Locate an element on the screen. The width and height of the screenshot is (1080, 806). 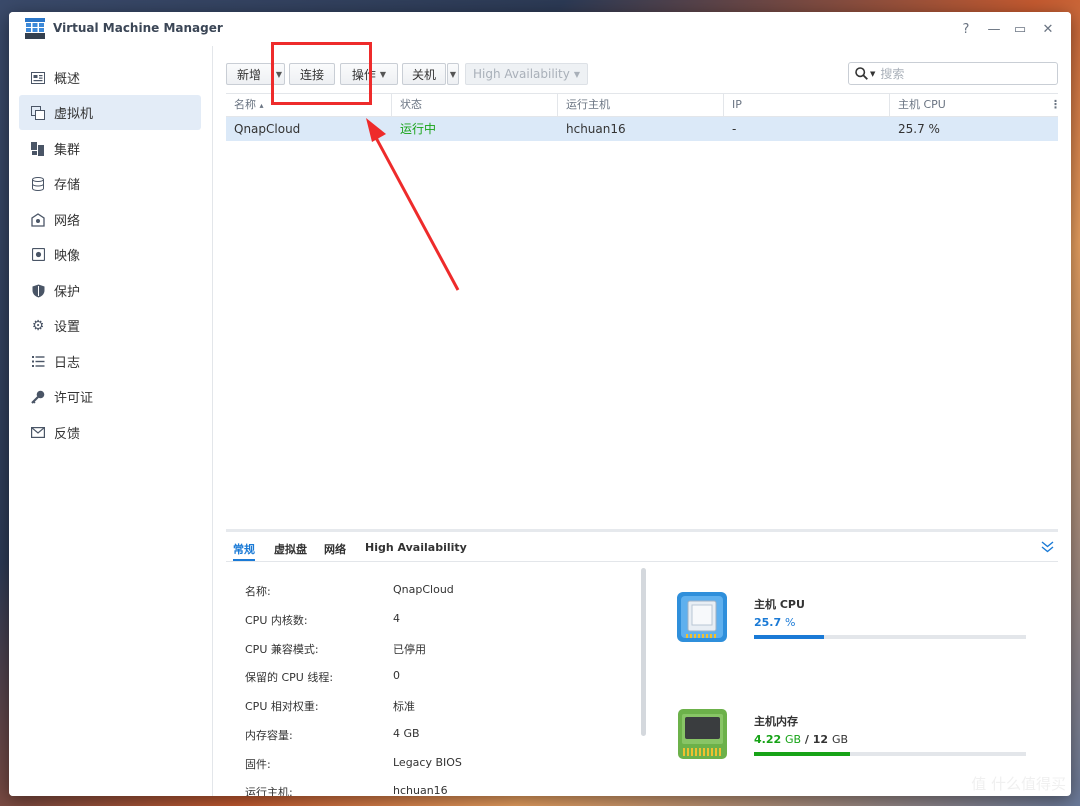
sidebar-item-cluster: 集群 is located at coordinates (110, 148).